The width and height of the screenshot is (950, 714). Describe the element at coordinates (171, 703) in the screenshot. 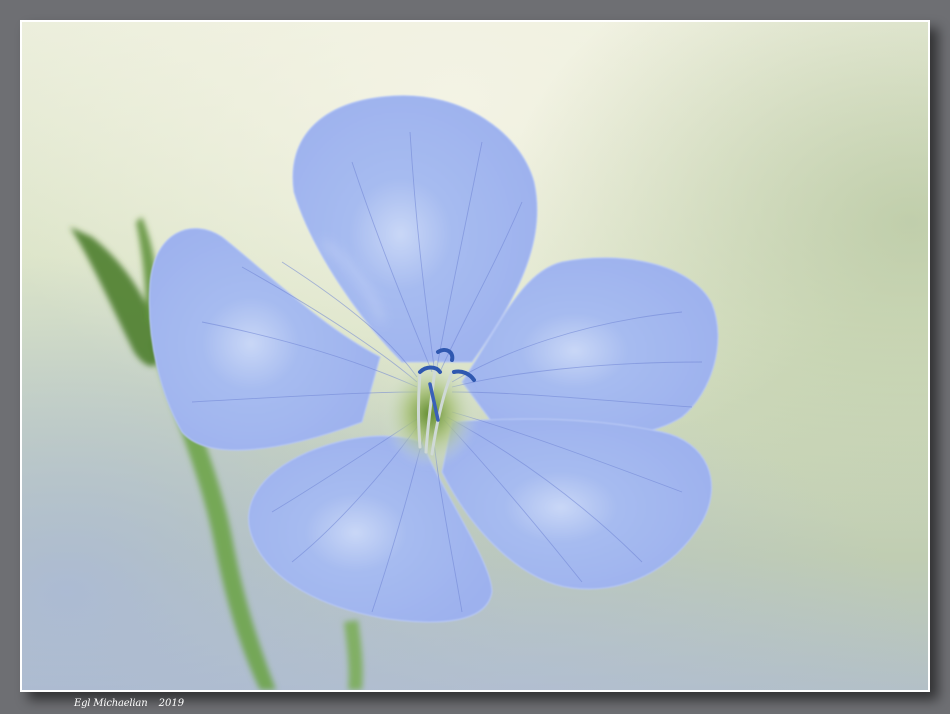

I see `signature-year: 2019` at that location.